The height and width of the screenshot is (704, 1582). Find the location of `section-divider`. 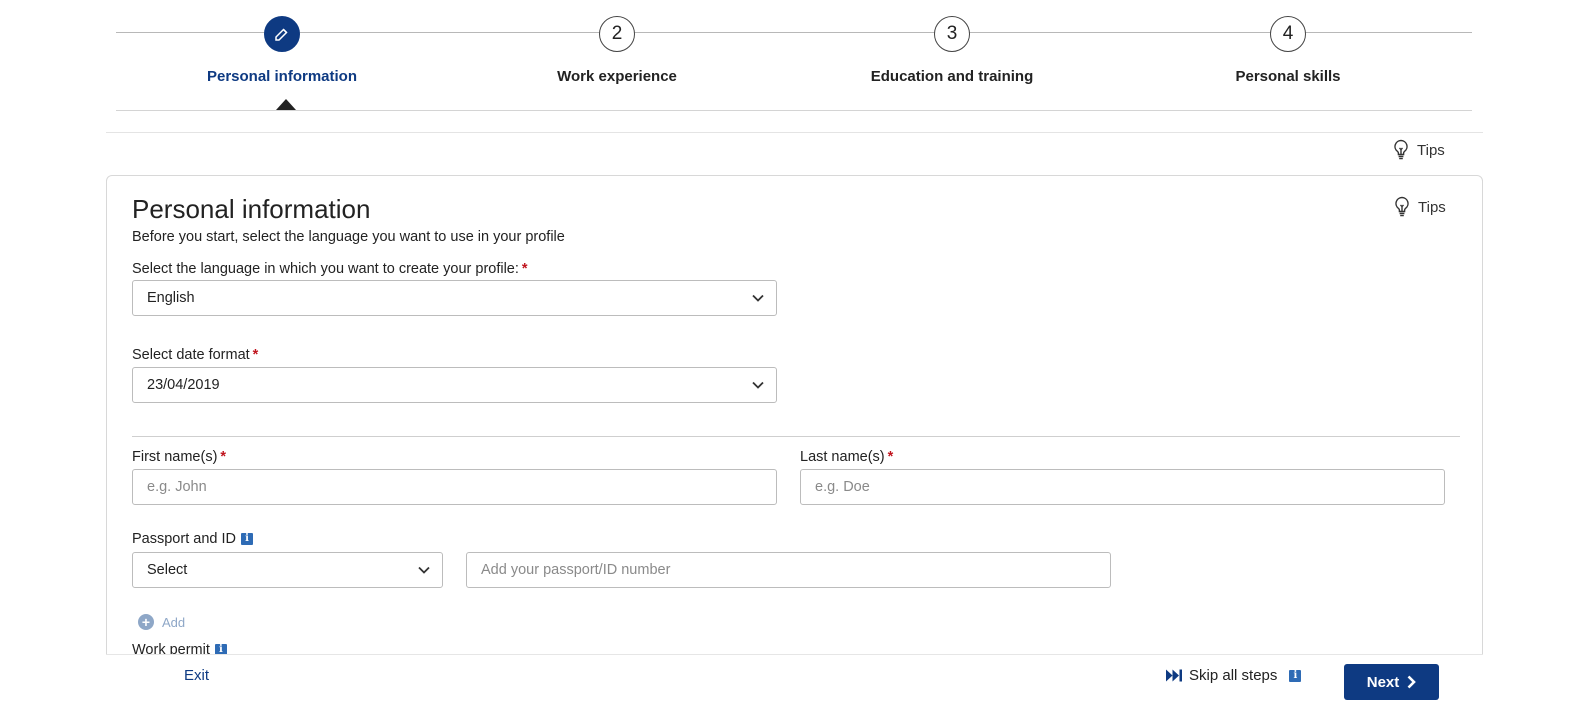

section-divider is located at coordinates (796, 436).